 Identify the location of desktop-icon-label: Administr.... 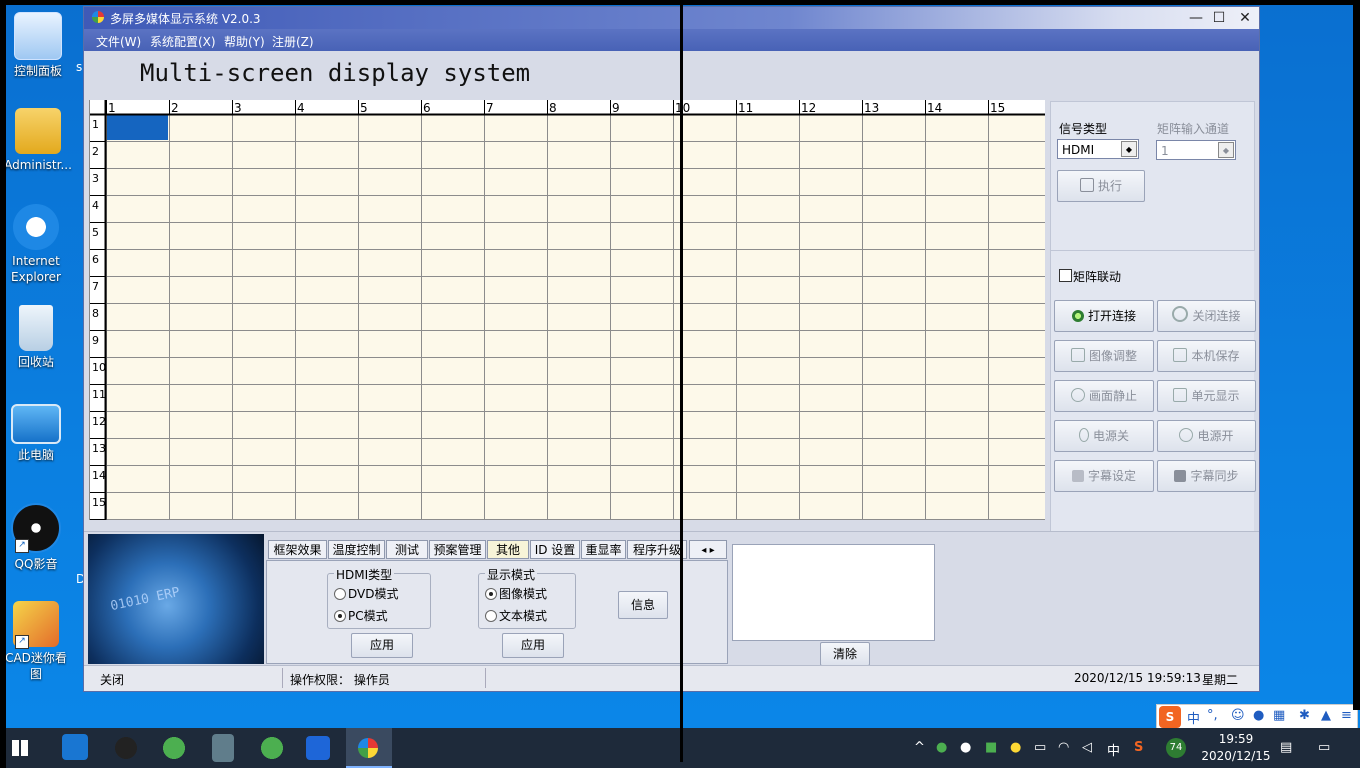
(38, 165).